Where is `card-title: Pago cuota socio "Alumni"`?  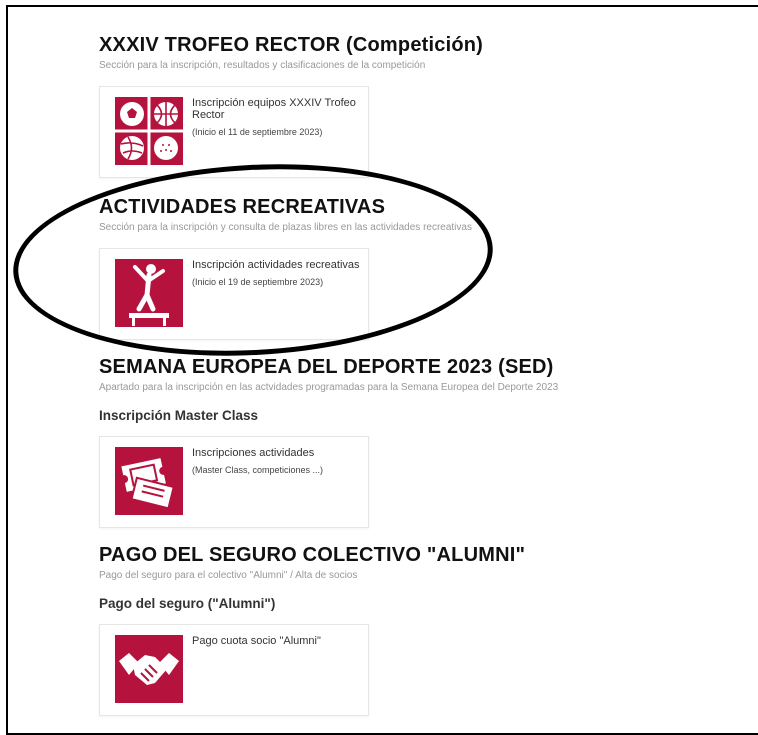
card-title: Pago cuota socio "Alumni" is located at coordinates (256, 641).